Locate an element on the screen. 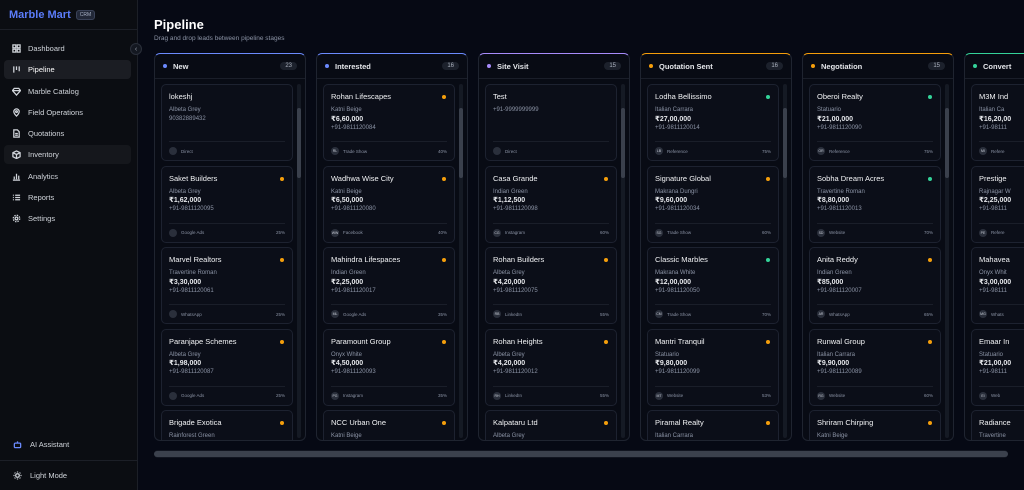 The height and width of the screenshot is (490, 1024). lead-amount: ₹4,20,000 is located at coordinates (509, 282).